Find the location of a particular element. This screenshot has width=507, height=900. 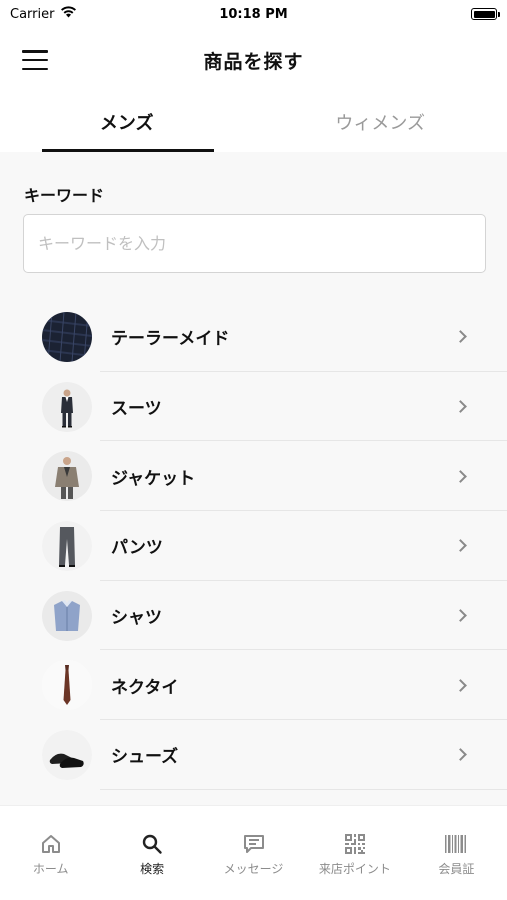

fabric-thumbnail is located at coordinates (67, 336).